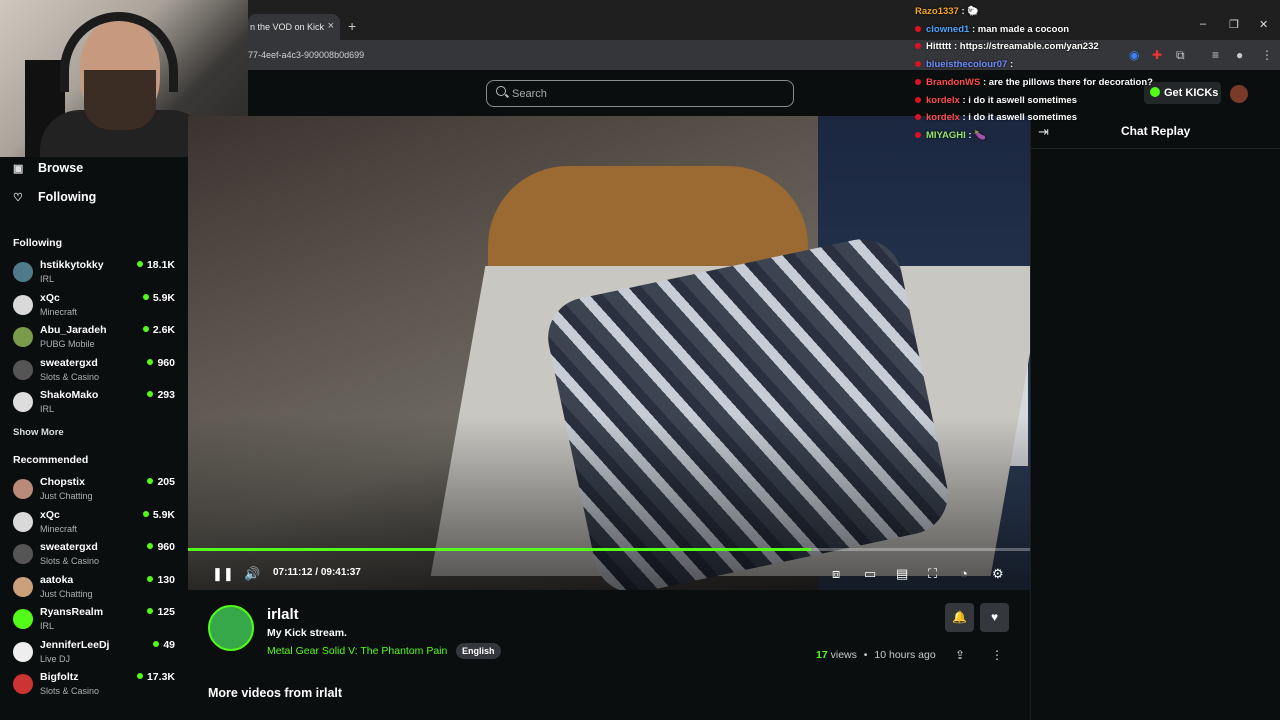 The height and width of the screenshot is (720, 1280). I want to click on volume-icon: 🔊, so click(252, 574).